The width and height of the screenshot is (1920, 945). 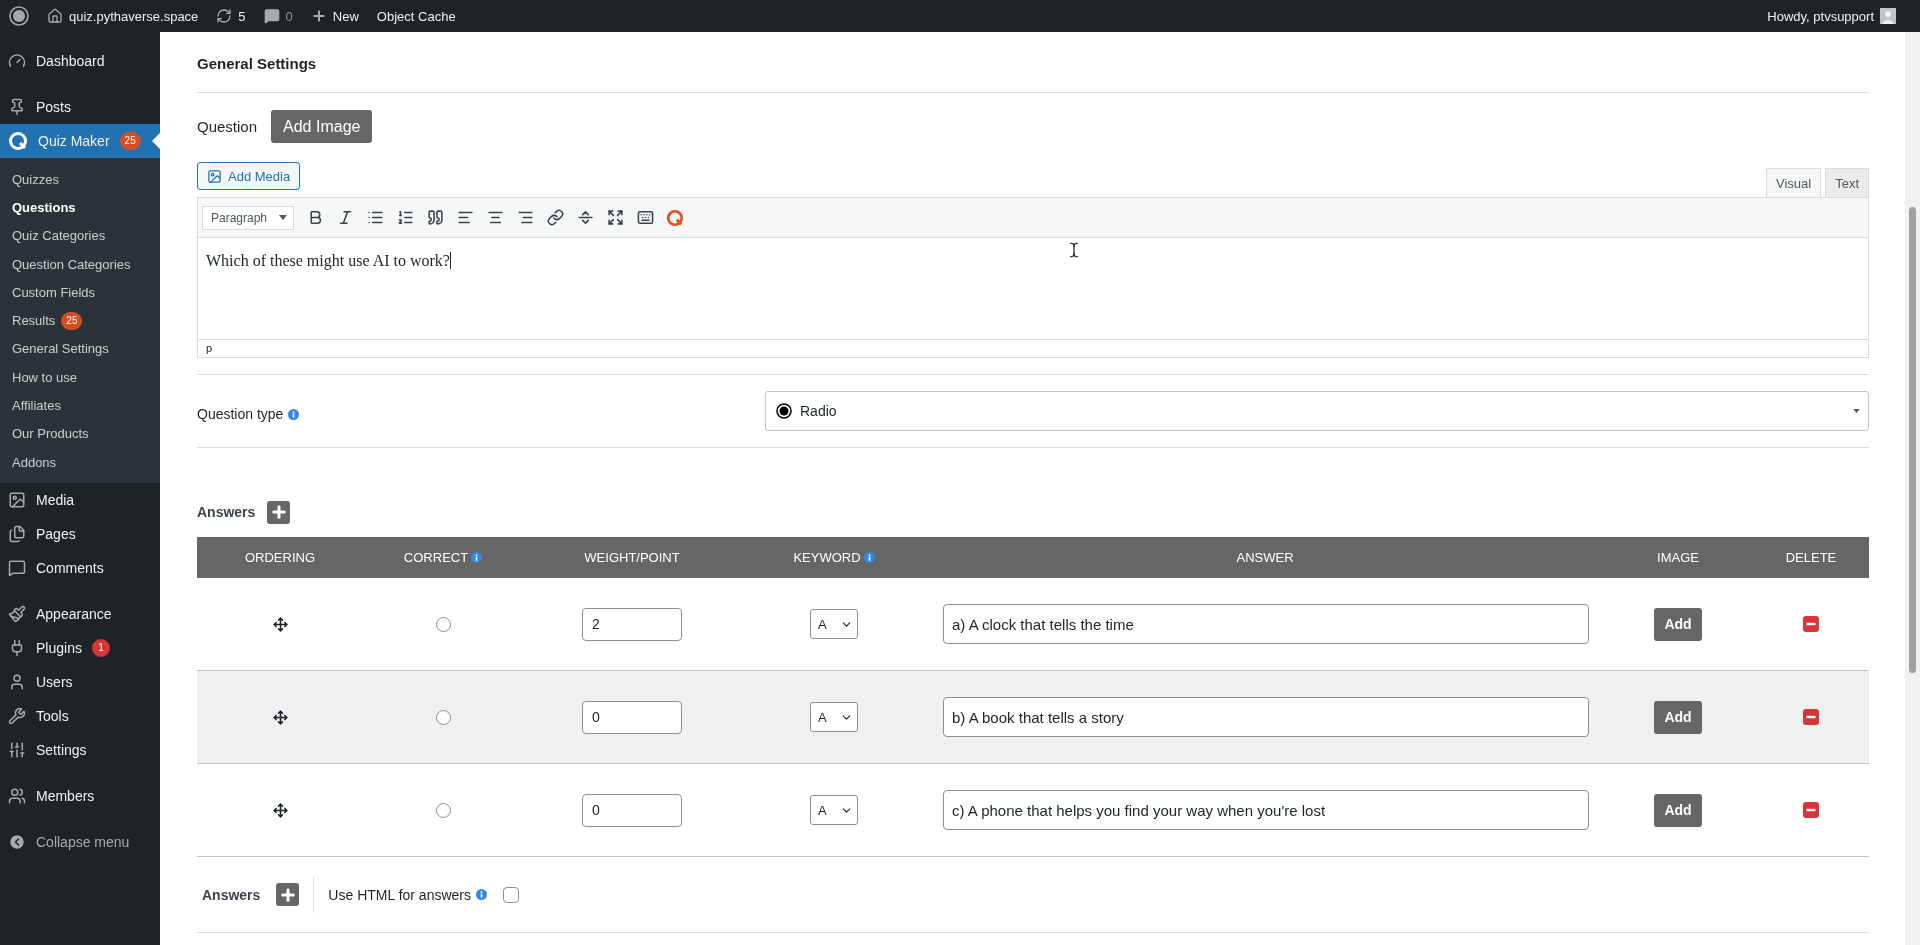 I want to click on numbered-list-icon, so click(x=405, y=217).